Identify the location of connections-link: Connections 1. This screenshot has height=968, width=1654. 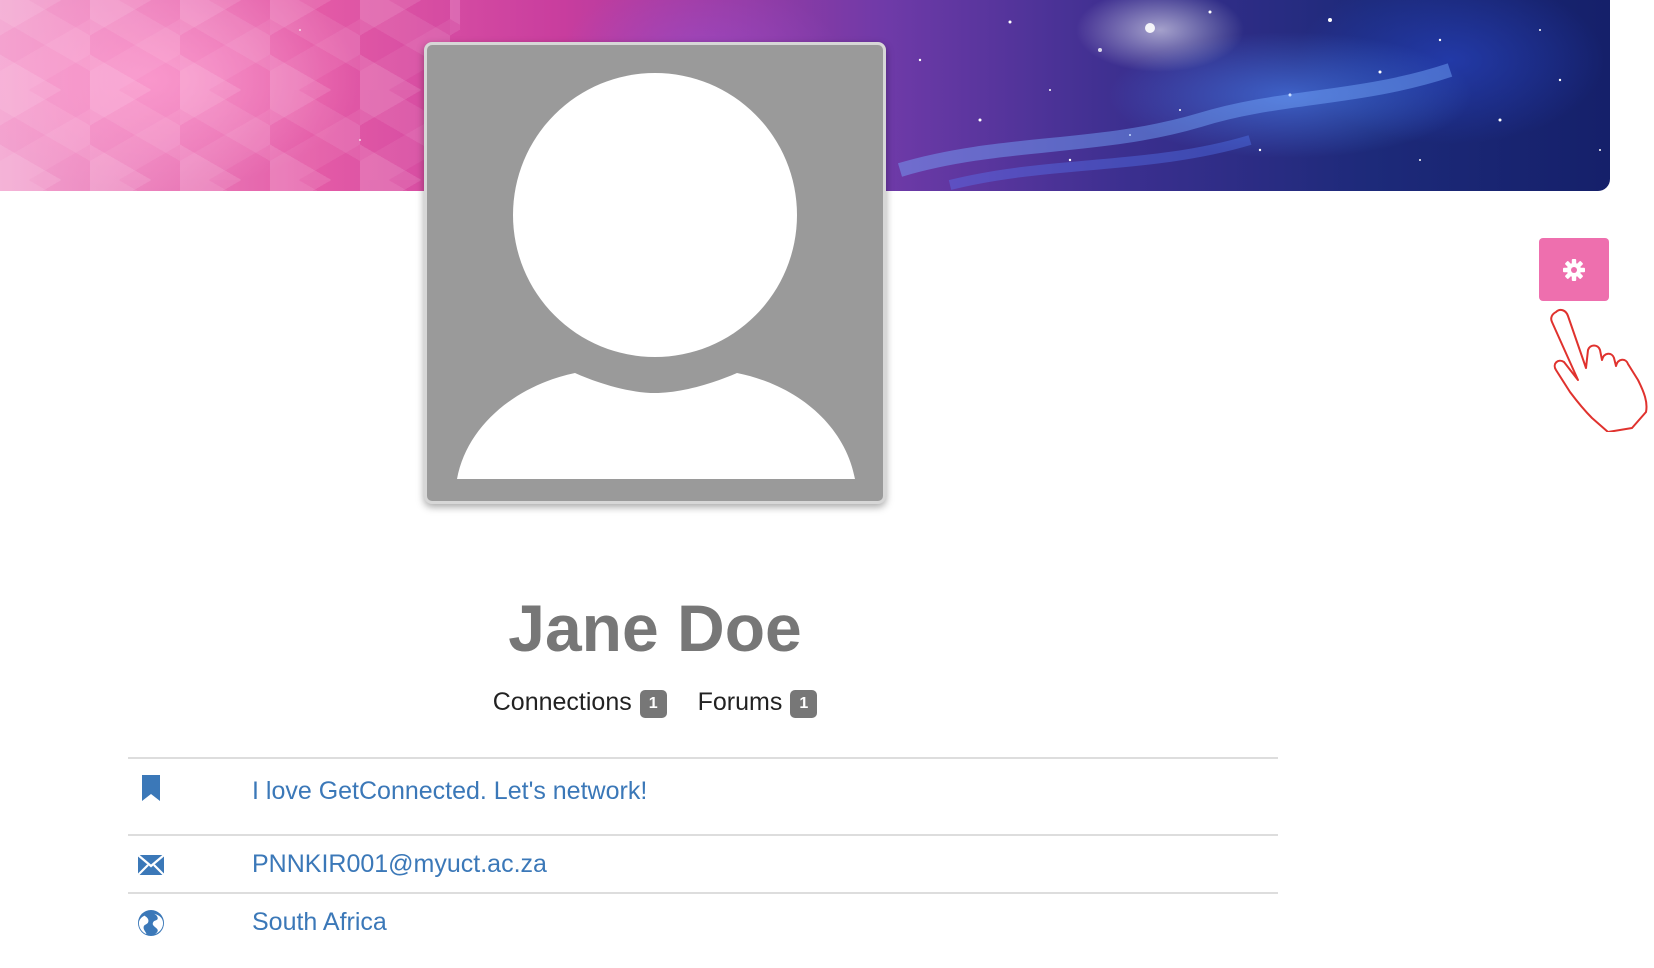
(580, 702).